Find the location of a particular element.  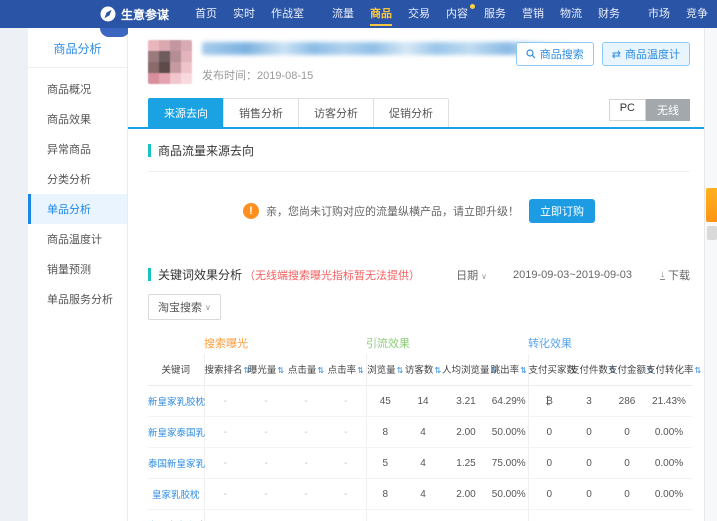

brand: 生意参谋 is located at coordinates (134, 14).